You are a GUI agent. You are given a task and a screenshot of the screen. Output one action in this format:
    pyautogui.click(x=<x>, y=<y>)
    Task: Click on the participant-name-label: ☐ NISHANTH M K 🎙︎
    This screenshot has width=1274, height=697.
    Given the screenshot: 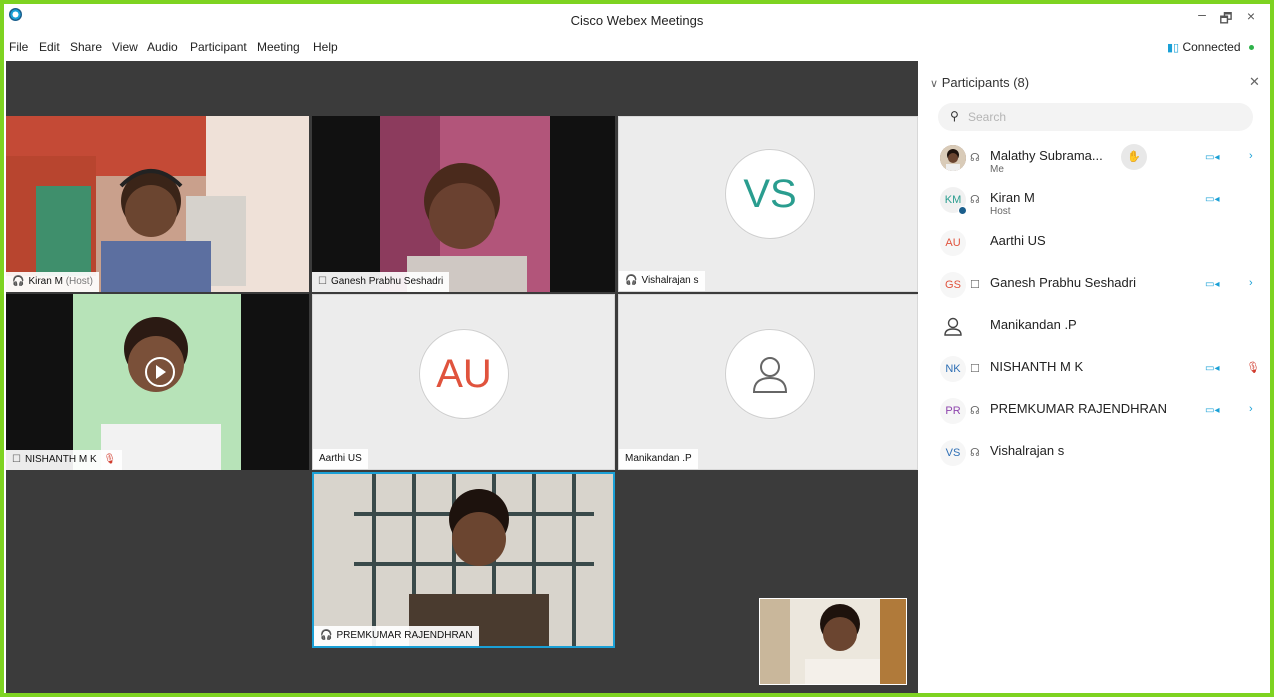 What is the action you would take?
    pyautogui.click(x=64, y=460)
    